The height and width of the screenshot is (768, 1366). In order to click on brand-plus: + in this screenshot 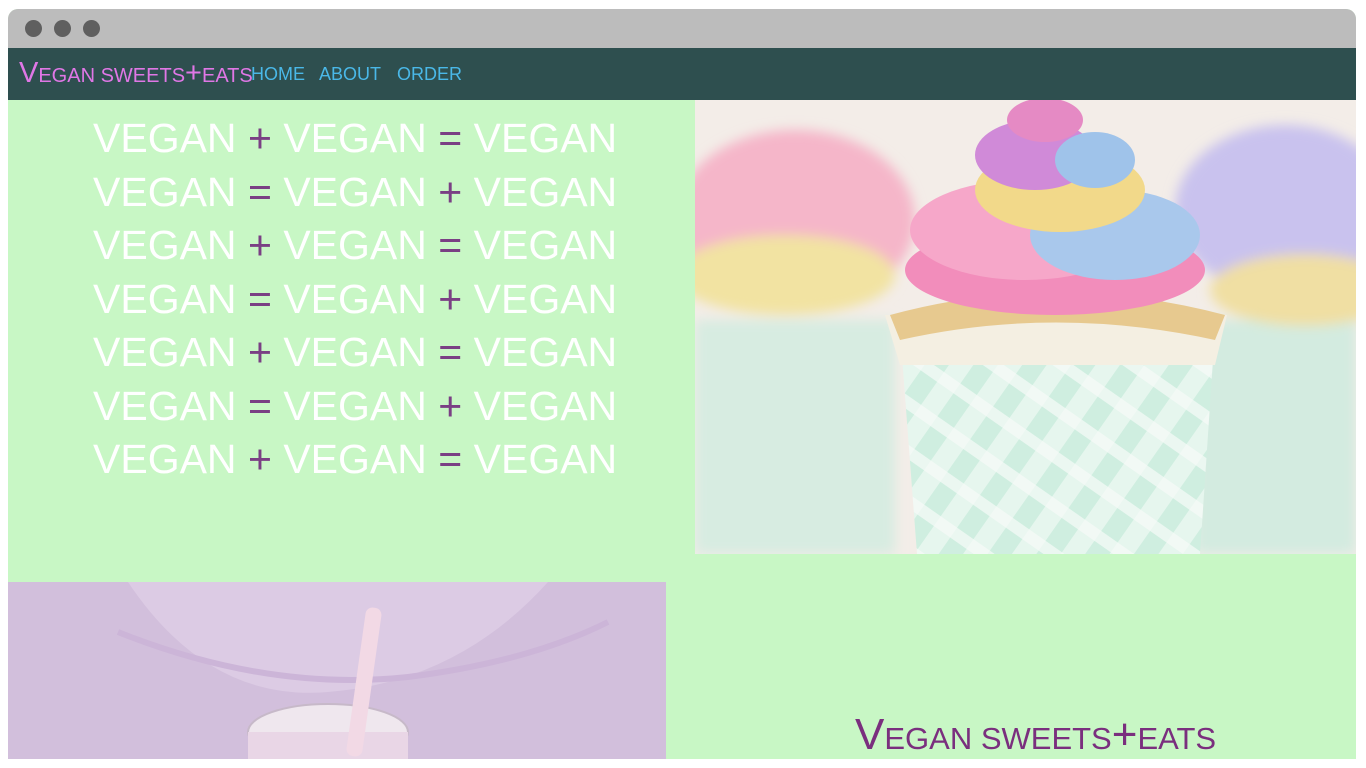, I will do `click(193, 73)`.